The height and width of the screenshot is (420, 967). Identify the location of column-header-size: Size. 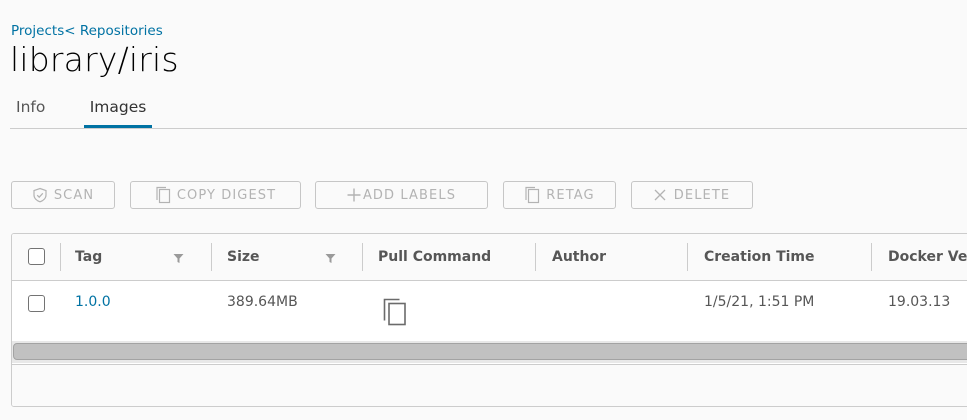
(243, 257).